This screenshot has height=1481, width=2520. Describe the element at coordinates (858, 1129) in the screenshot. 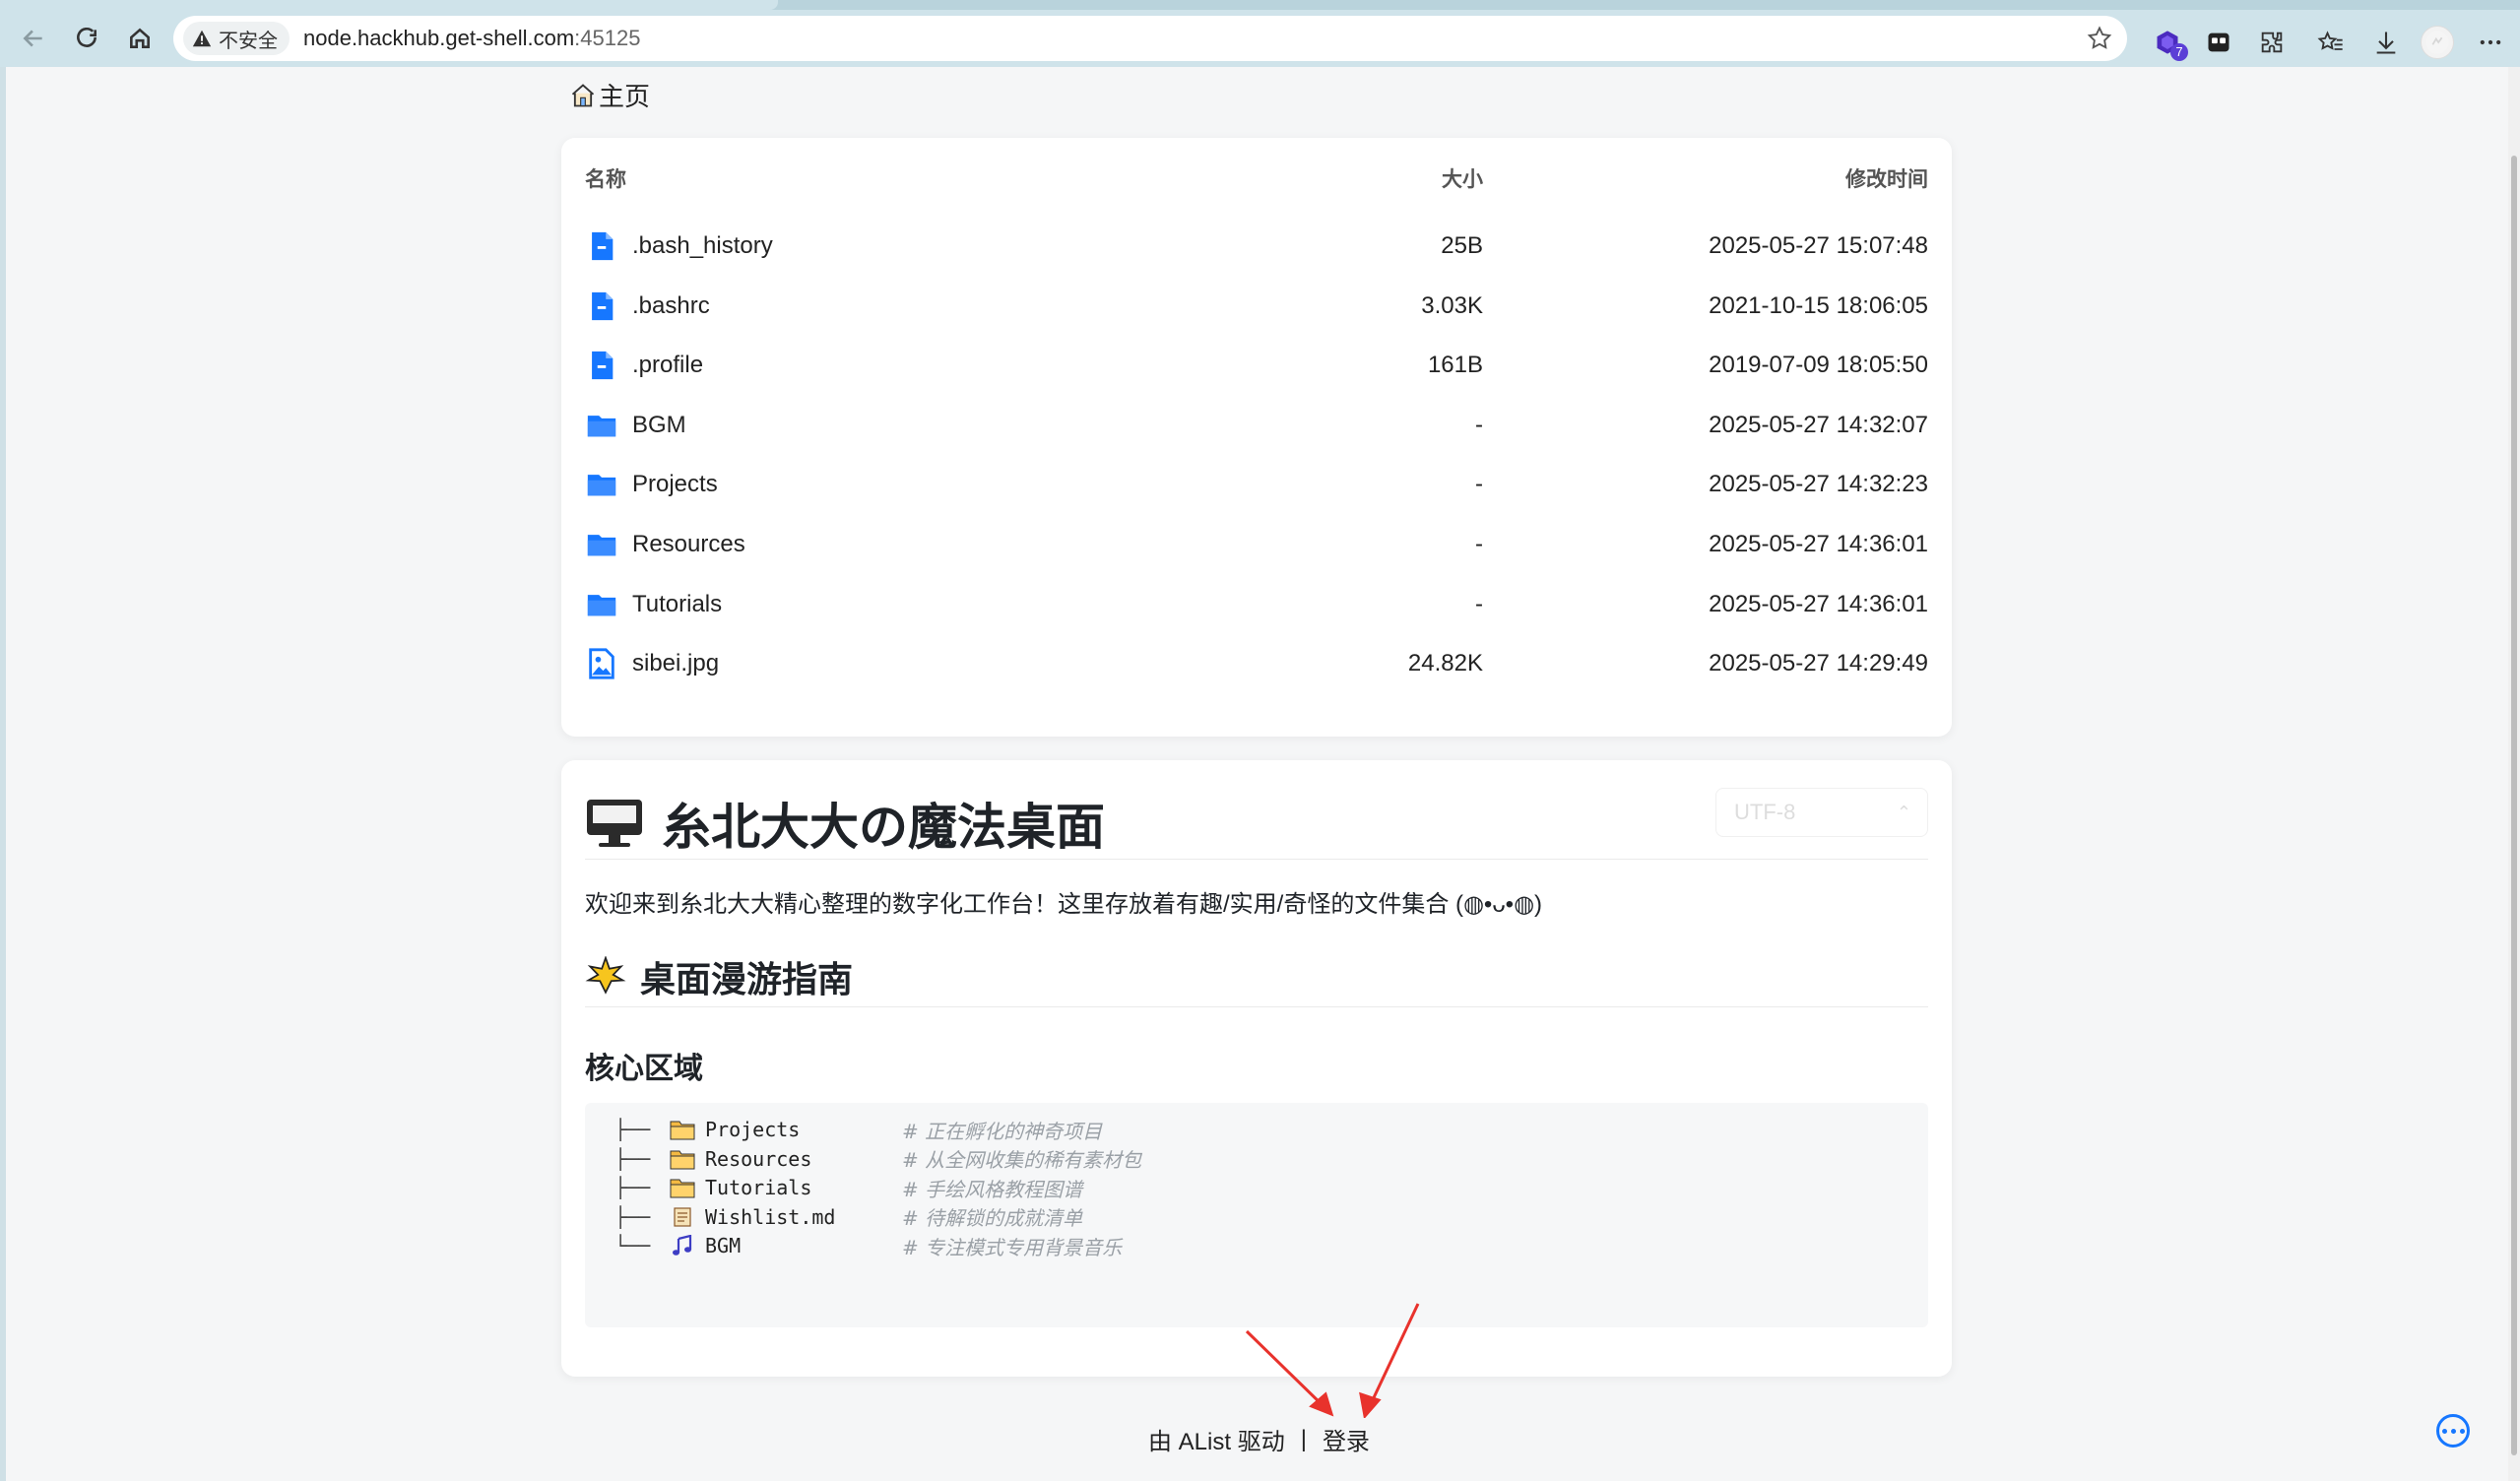

I see `tree-line: ├── Projects # 正在孵化的神奇项目` at that location.